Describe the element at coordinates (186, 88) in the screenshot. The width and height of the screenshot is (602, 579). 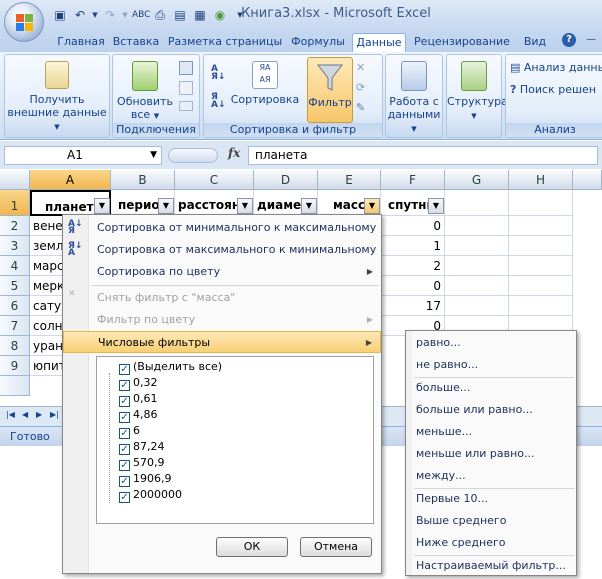
I see `properties-icon` at that location.